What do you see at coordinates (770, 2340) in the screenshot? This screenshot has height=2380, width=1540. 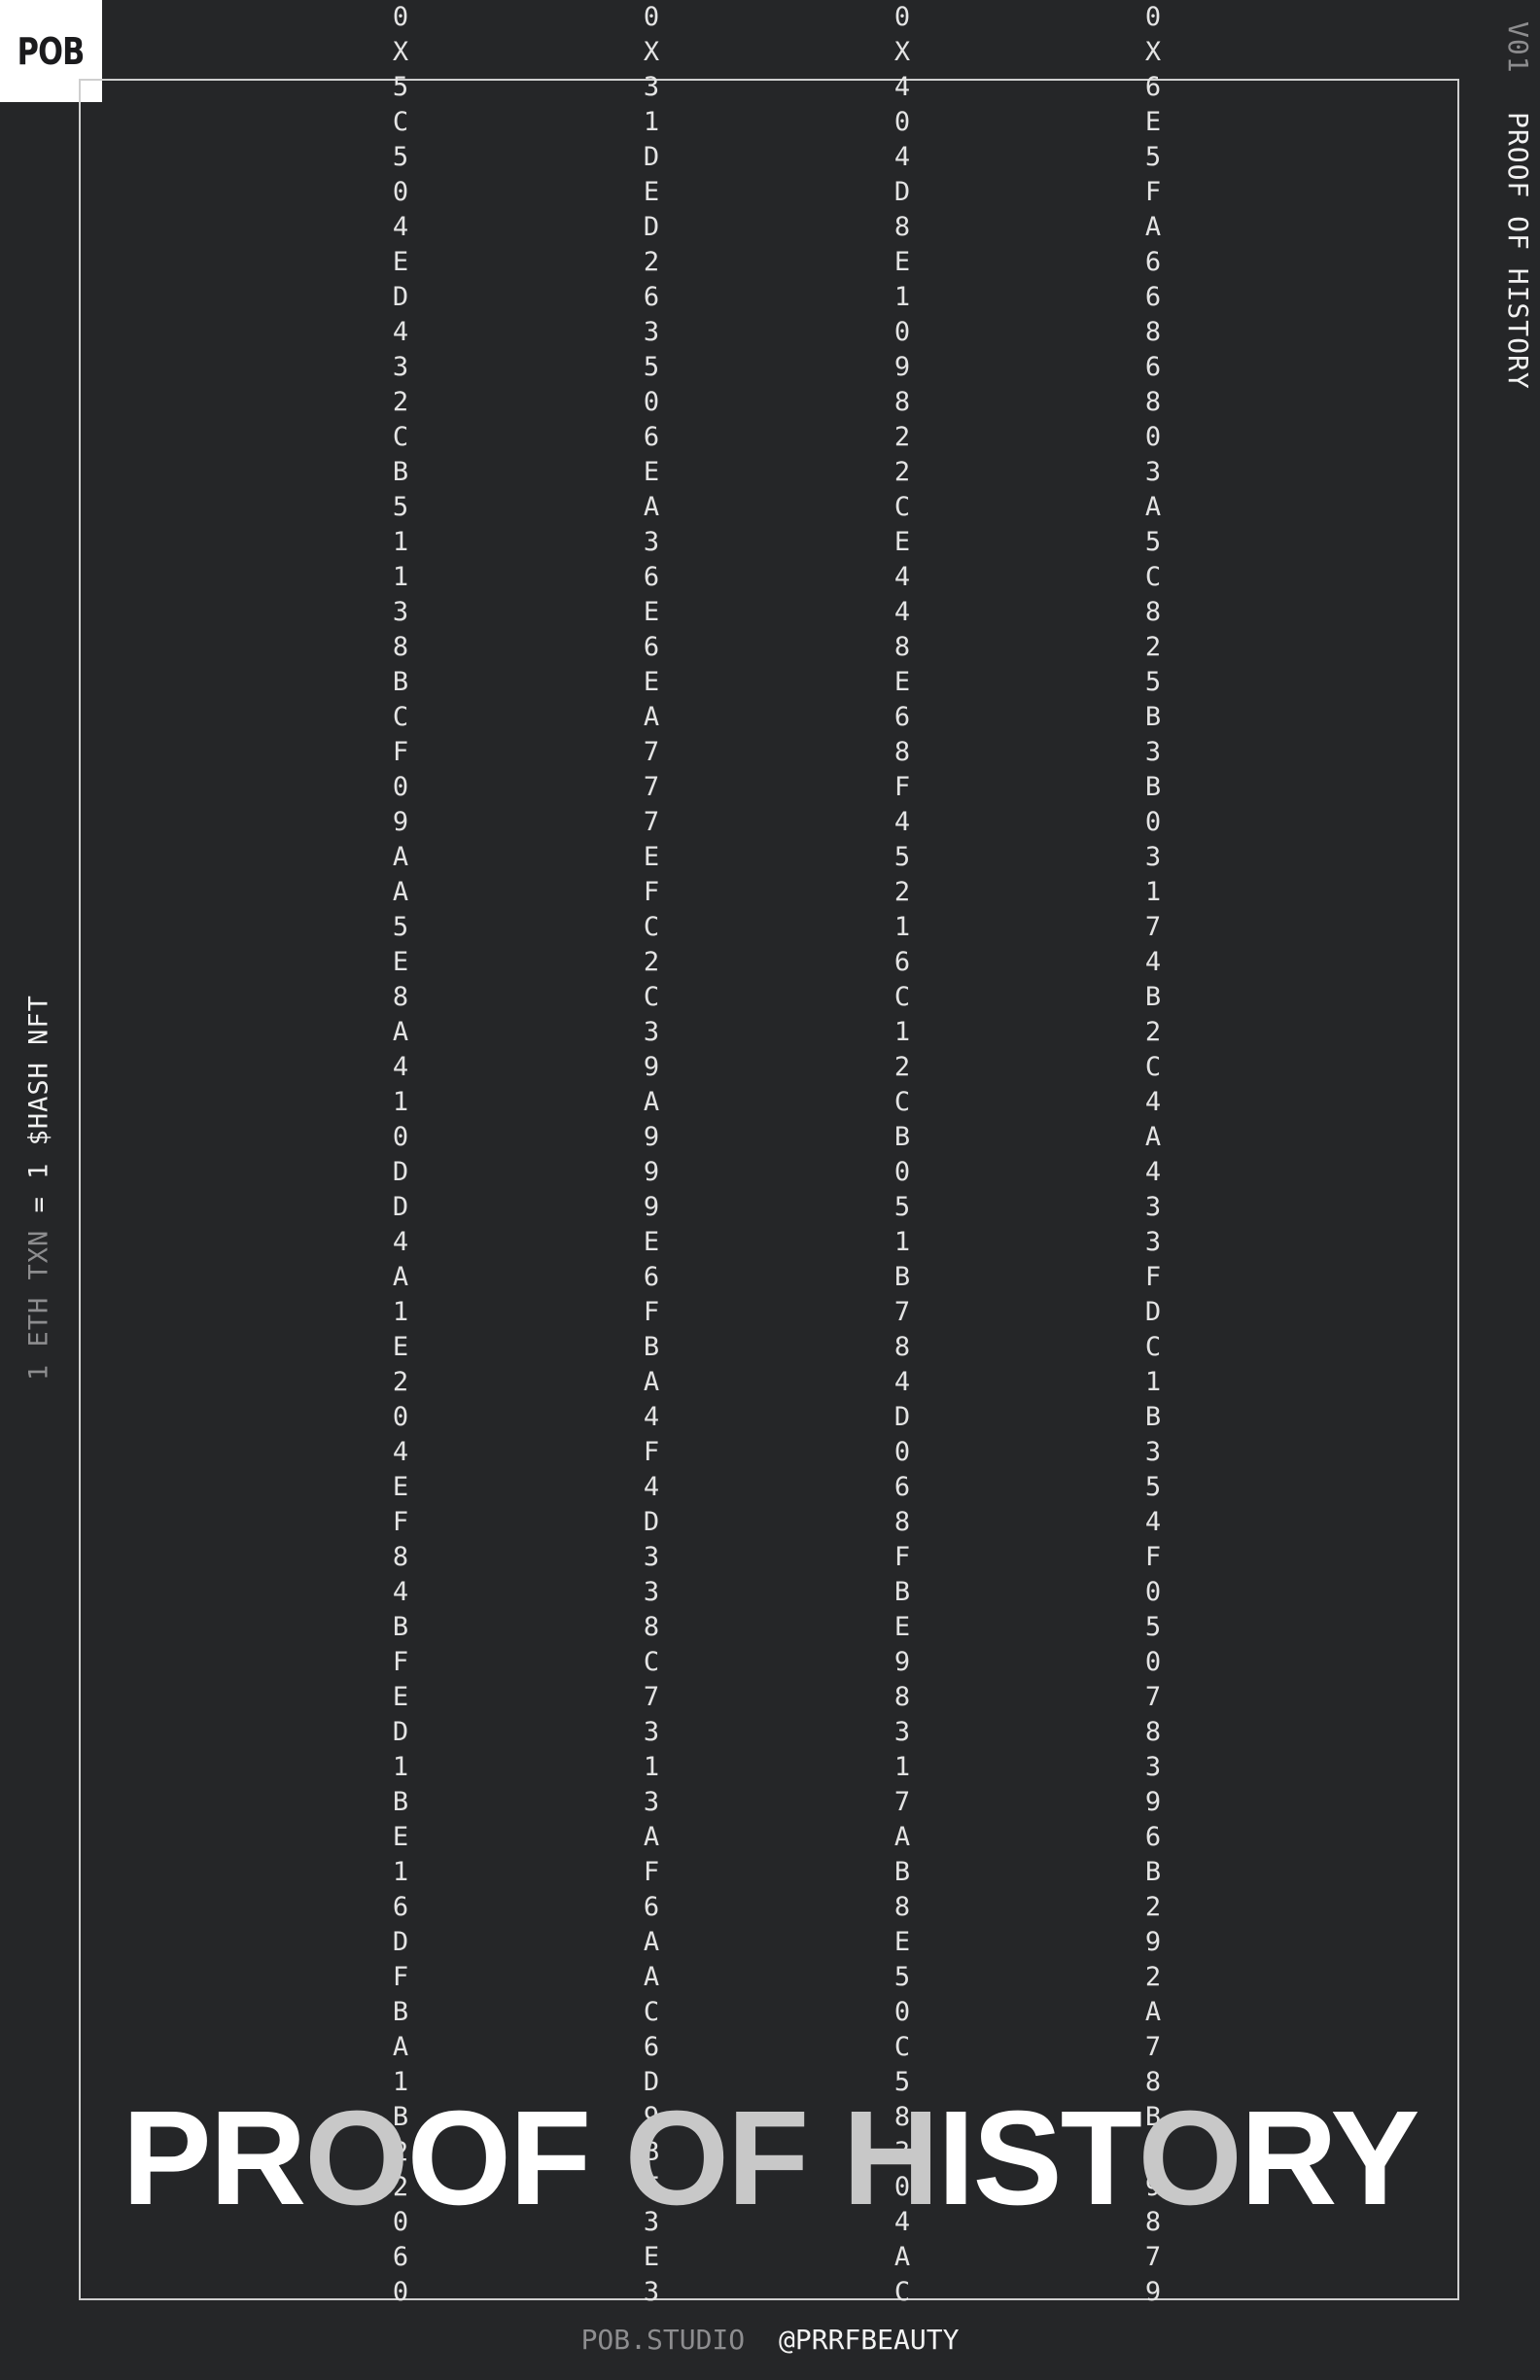 I see `footer: POB.STUDIO @PRRFBEAUTY` at bounding box center [770, 2340].